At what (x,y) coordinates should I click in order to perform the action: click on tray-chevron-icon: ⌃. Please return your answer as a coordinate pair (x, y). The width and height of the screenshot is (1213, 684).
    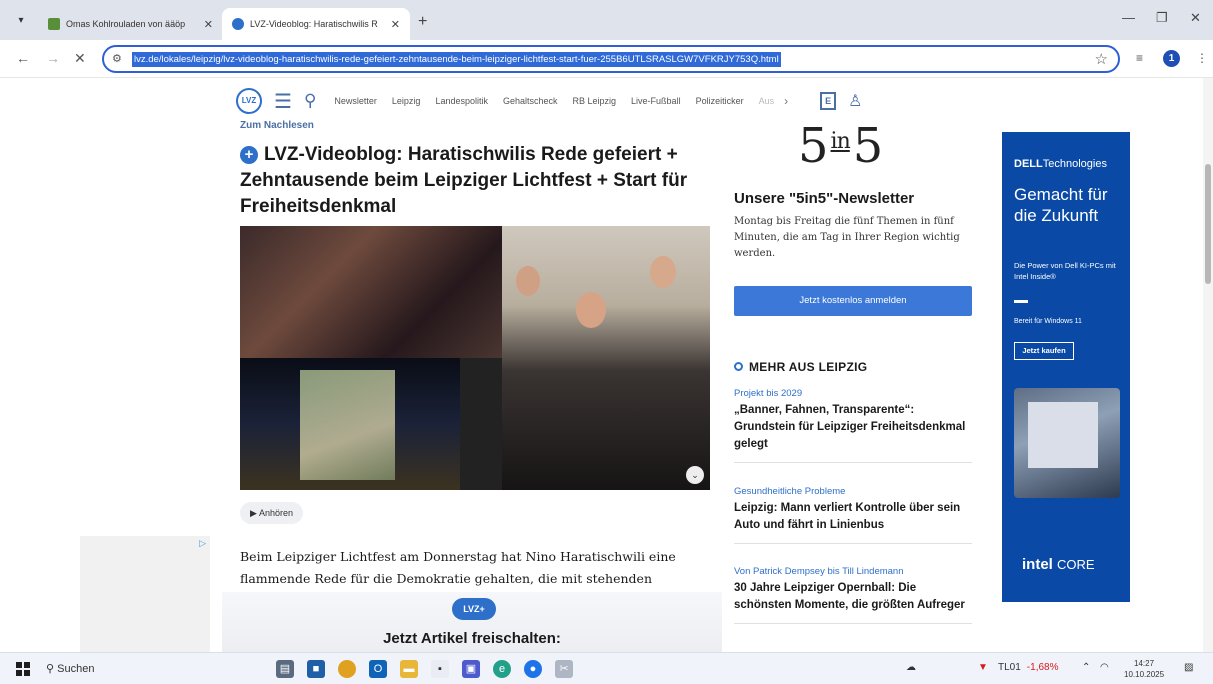
    Looking at the image, I should click on (1086, 667).